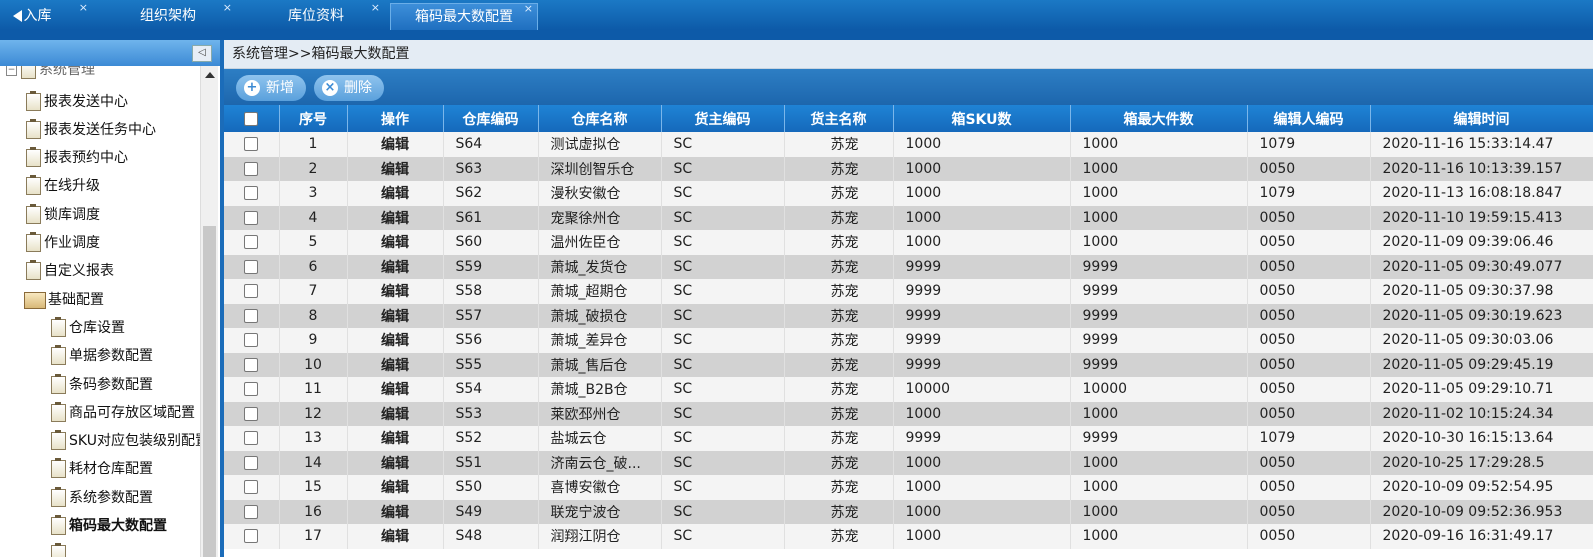  Describe the element at coordinates (102, 384) in the screenshot. I see `tree-node-barcode-params: 条码参数配置` at that location.